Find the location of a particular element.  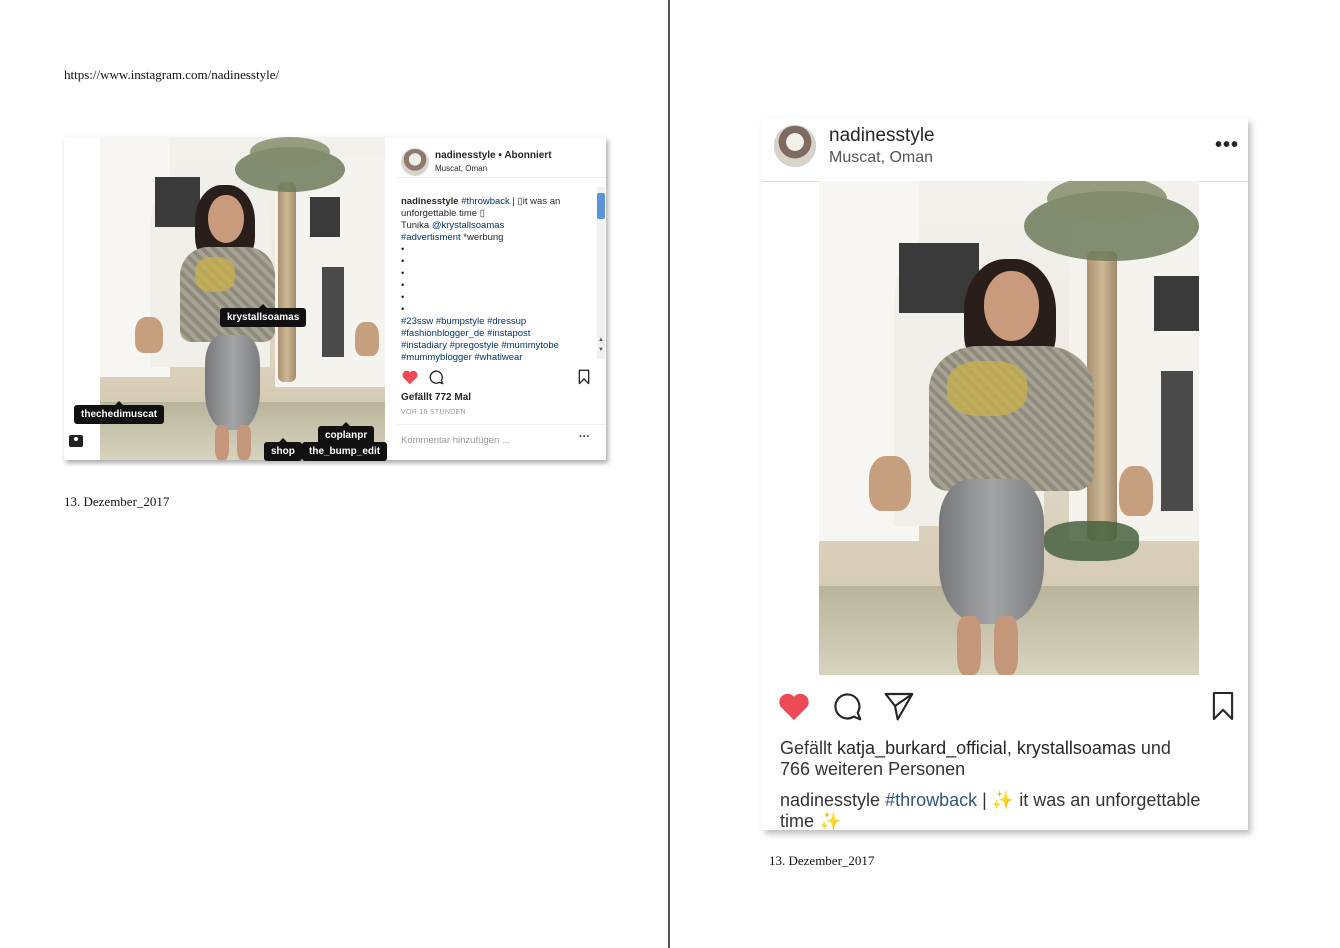

embed-username-row: nadinesstyle • Abonniert is located at coordinates (493, 155).